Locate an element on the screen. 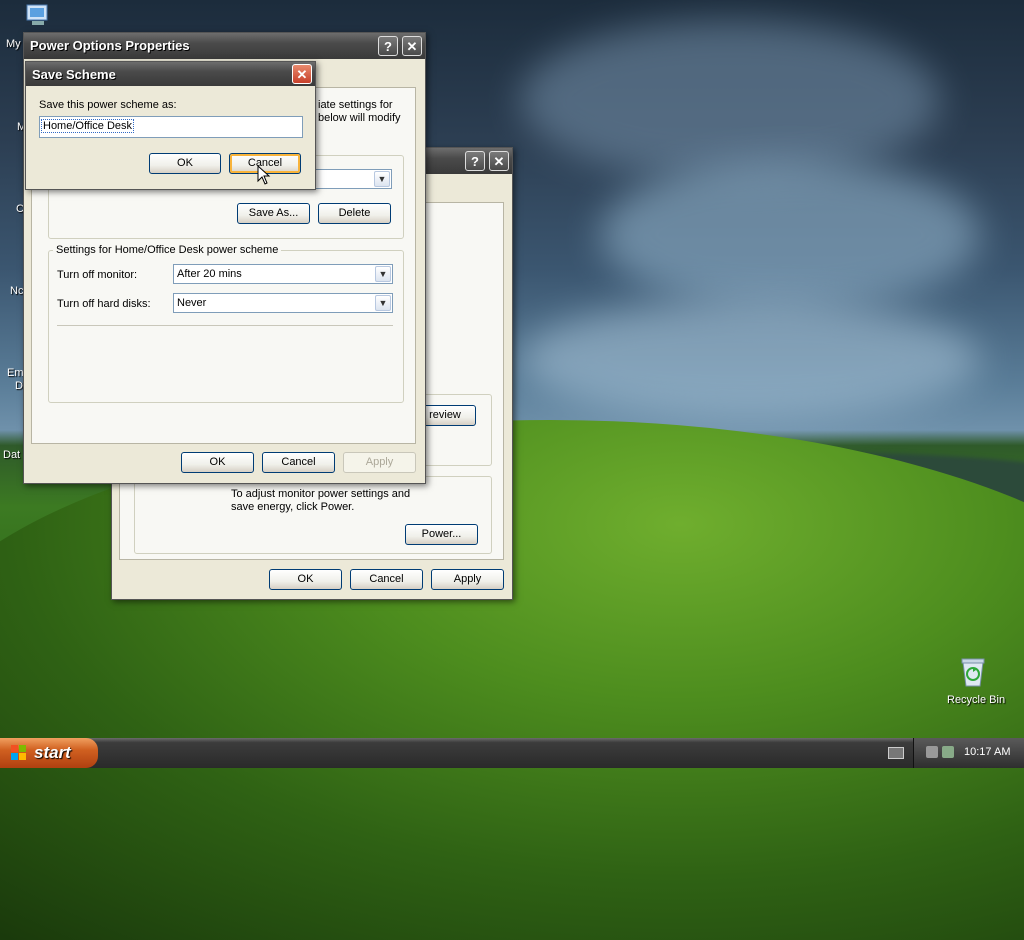 This screenshot has width=1024, height=940. taskbar: start 10:17 AM is located at coordinates (512, 753).